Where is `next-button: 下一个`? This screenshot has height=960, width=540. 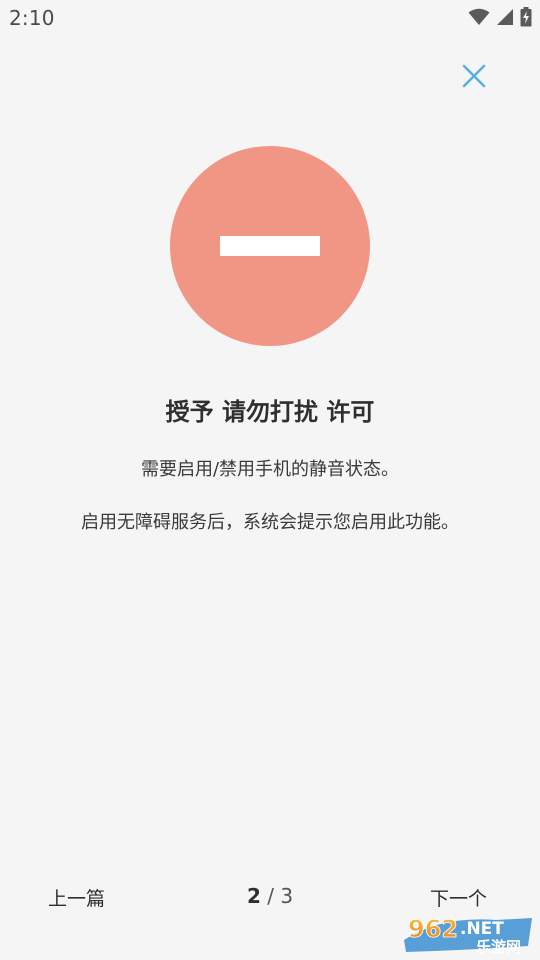
next-button: 下一个 is located at coordinates (458, 897).